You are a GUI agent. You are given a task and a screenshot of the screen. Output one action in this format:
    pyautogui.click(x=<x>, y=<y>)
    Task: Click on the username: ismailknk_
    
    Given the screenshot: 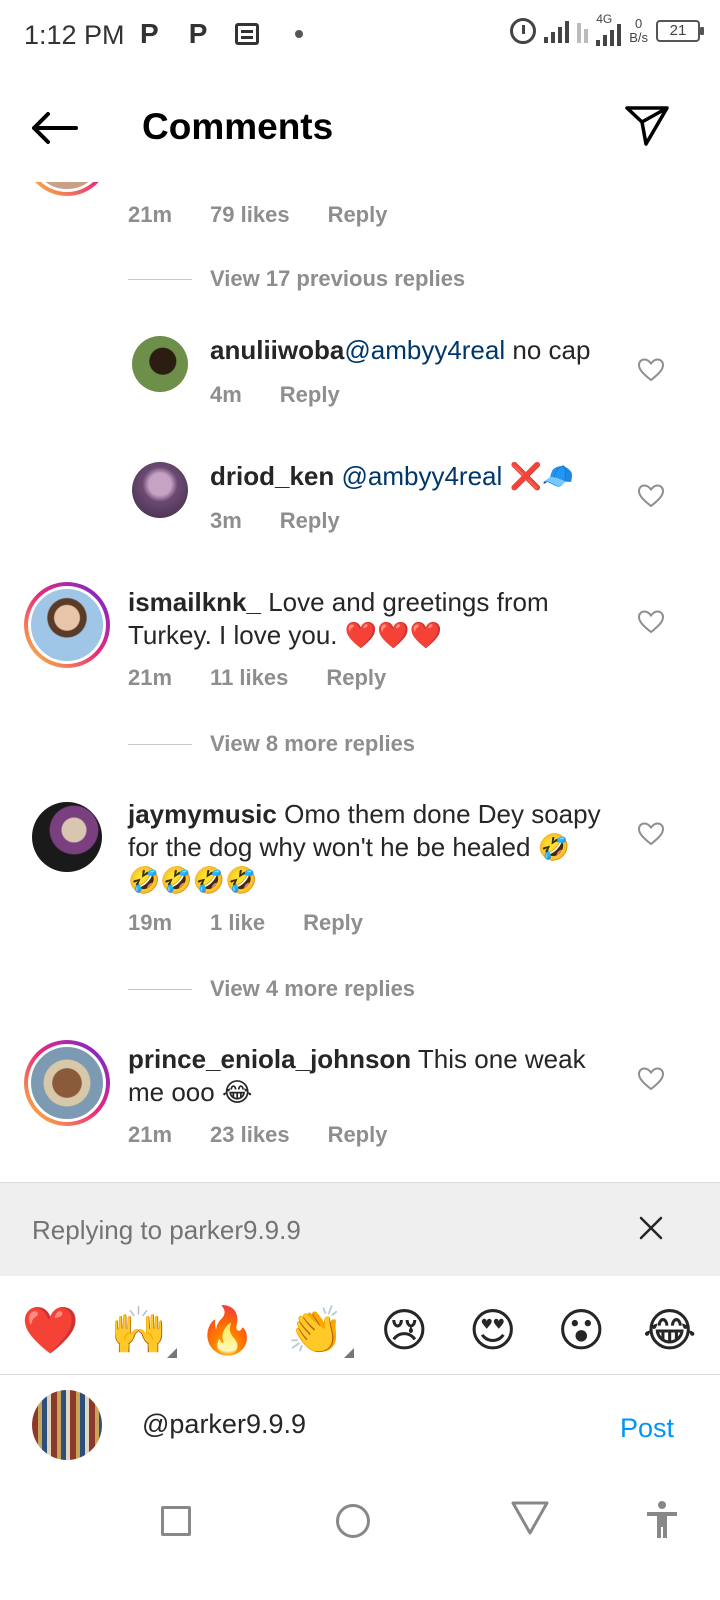 What is the action you would take?
    pyautogui.click(x=194, y=602)
    